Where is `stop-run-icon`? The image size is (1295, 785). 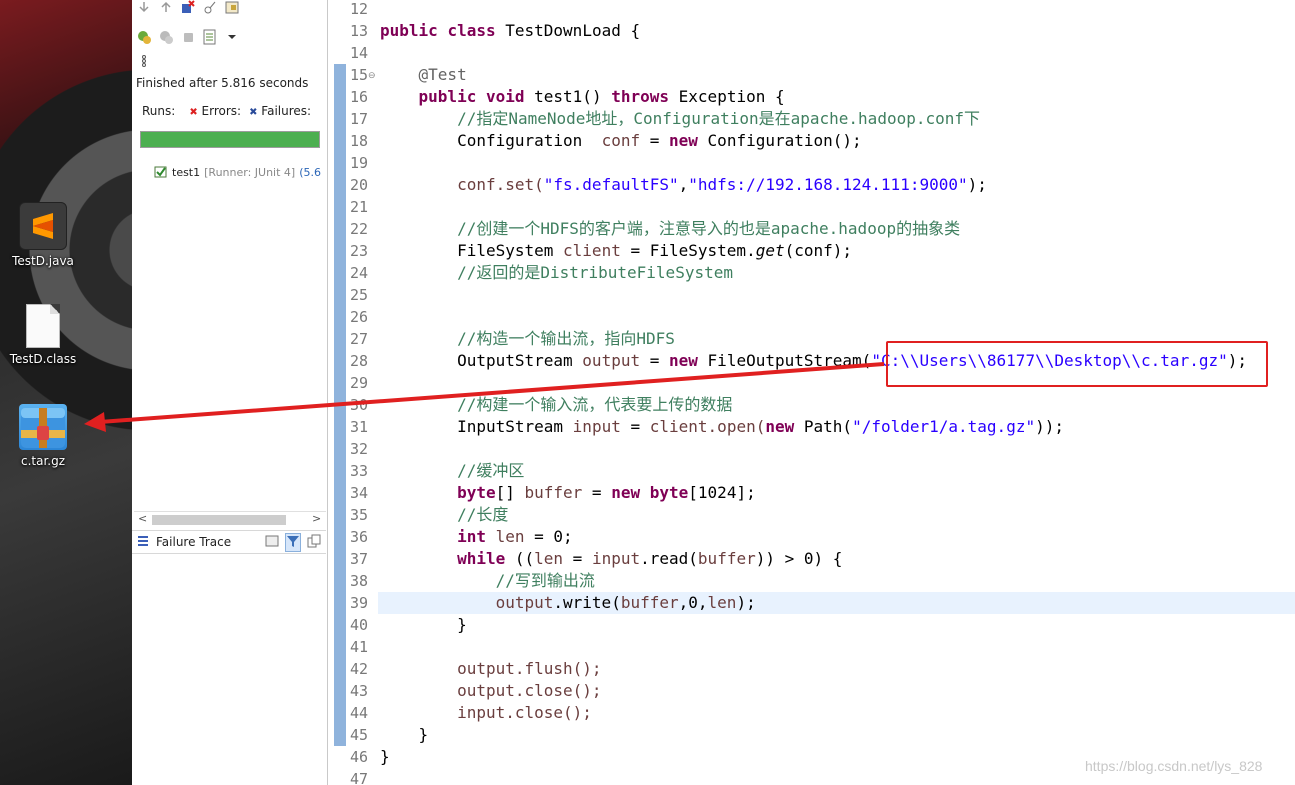 stop-run-icon is located at coordinates (188, 37).